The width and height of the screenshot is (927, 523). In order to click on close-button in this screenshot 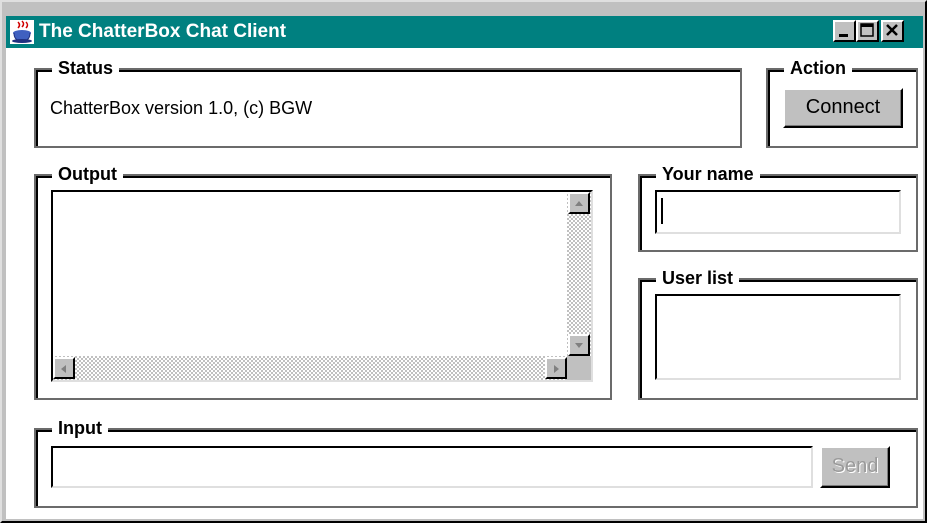, I will do `click(892, 31)`.